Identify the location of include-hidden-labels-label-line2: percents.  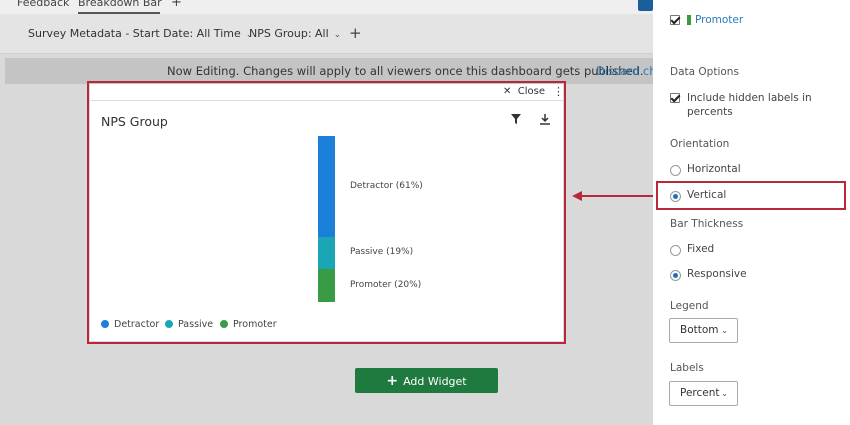
(710, 112).